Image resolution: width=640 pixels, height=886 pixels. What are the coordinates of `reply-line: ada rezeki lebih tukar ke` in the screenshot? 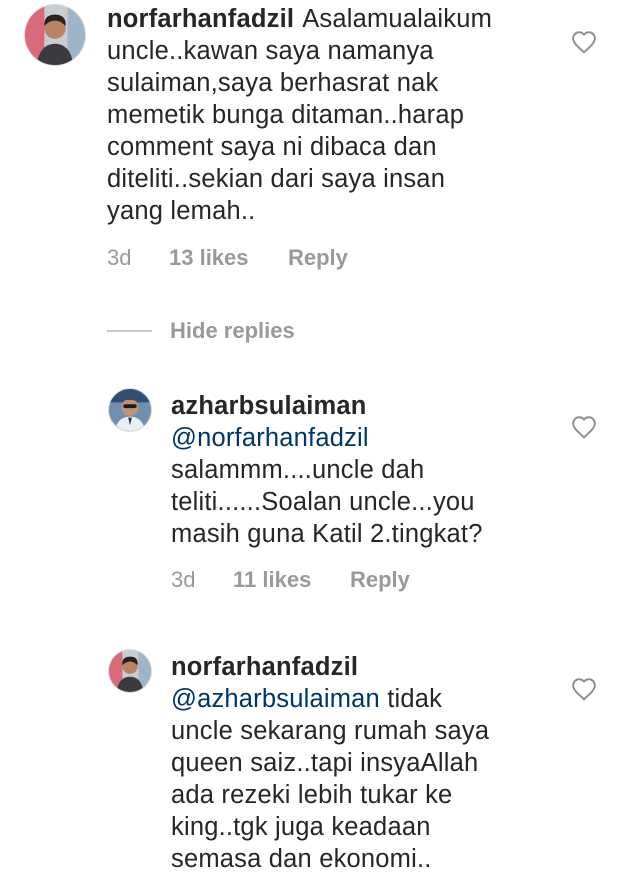 It's located at (312, 795).